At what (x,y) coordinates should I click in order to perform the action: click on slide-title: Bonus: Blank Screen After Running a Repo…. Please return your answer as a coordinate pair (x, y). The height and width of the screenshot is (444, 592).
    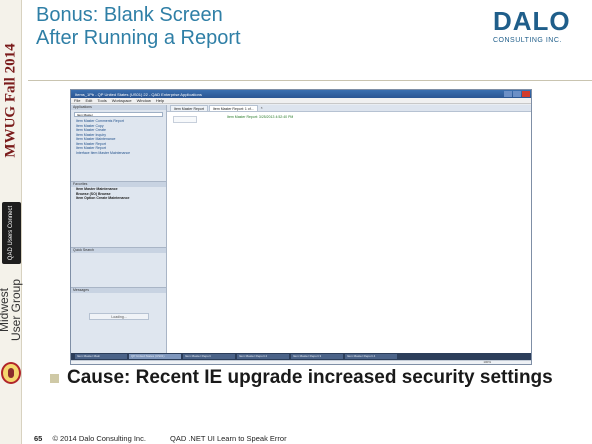
    Looking at the image, I should click on (138, 26).